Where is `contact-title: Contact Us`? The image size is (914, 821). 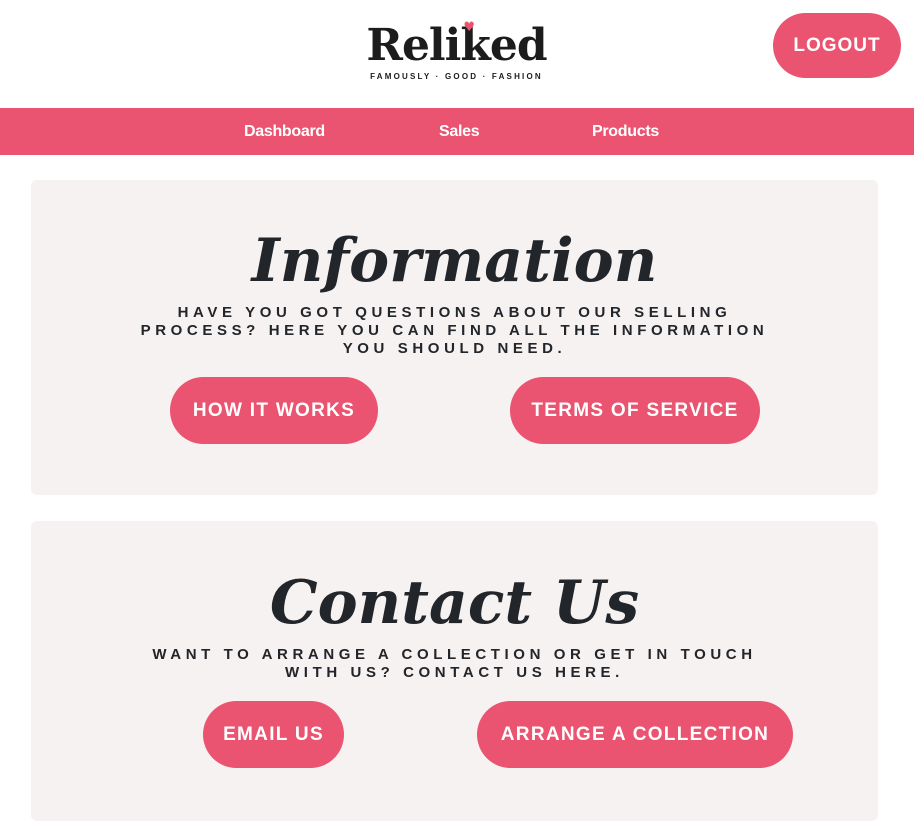 contact-title: Contact Us is located at coordinates (454, 603).